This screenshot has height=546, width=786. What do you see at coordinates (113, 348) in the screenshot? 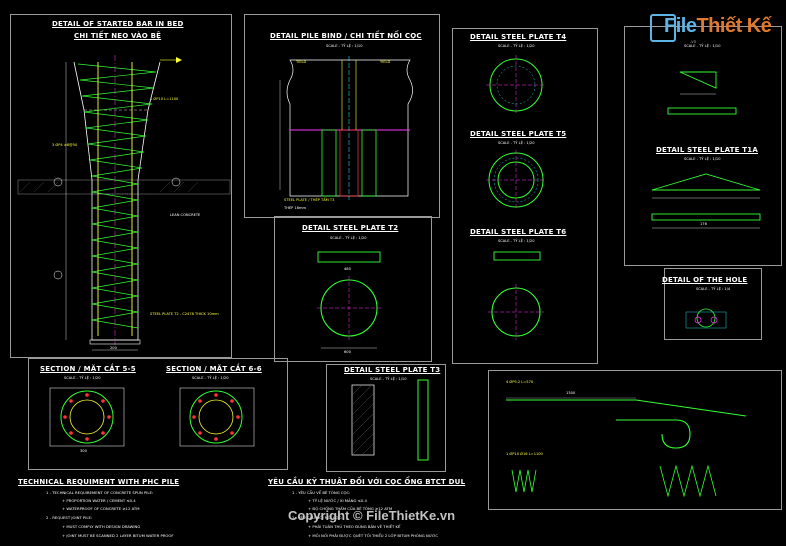
I see `label-dim-200: 200` at bounding box center [113, 348].